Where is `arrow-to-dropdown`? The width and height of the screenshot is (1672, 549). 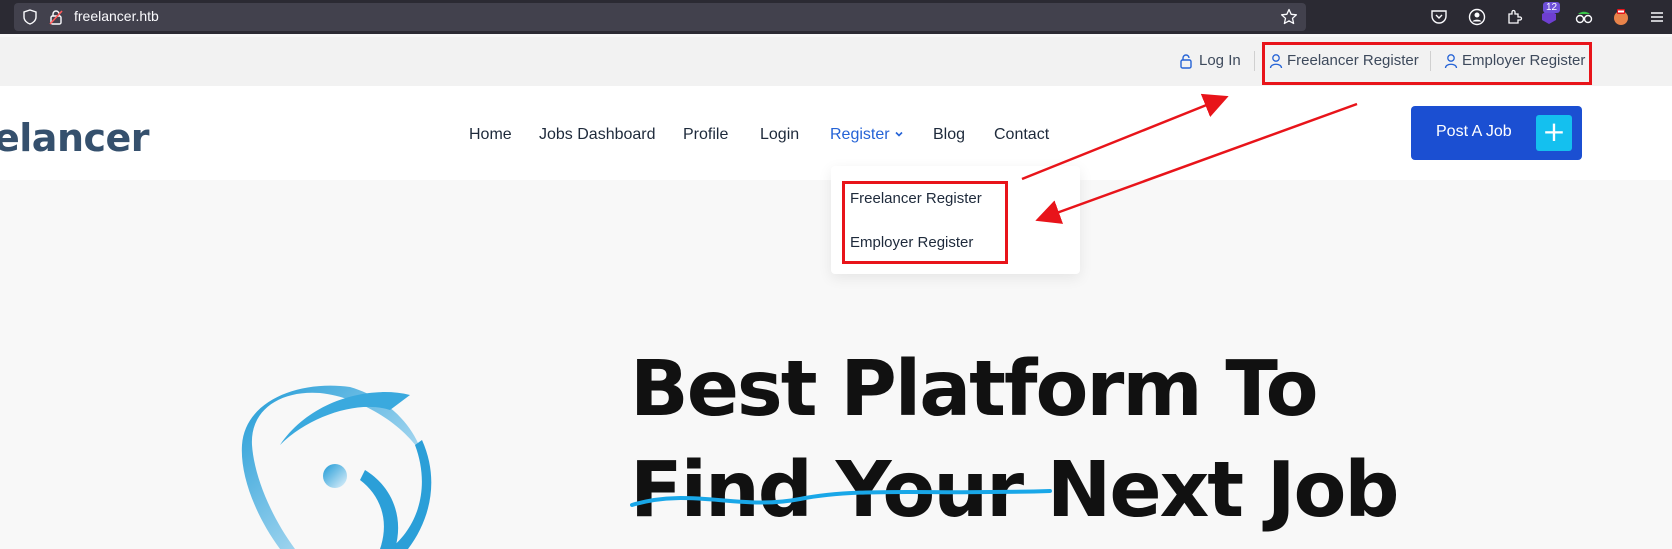 arrow-to-dropdown is located at coordinates (1196, 163).